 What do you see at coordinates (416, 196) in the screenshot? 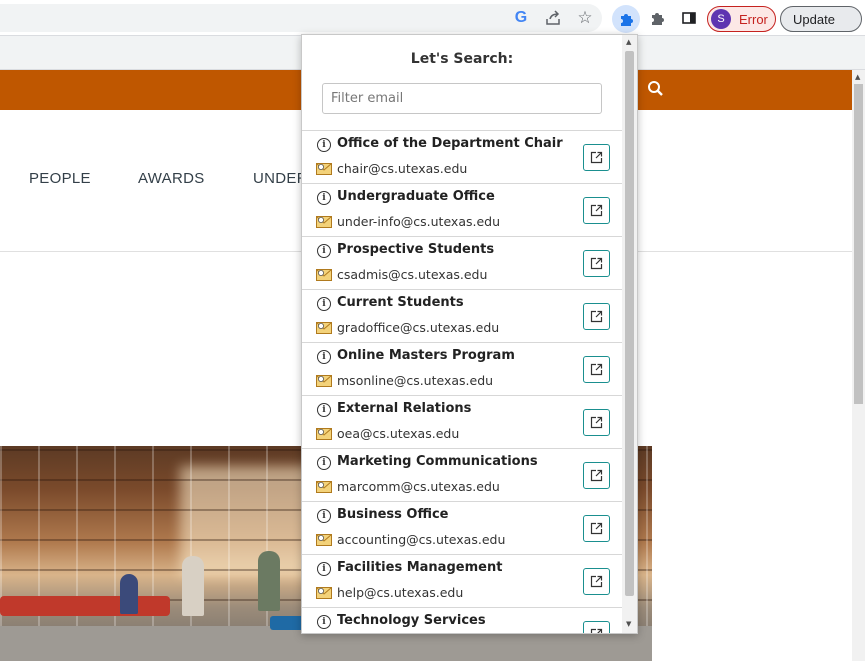
I see `contact-name: Undergraduate Office` at bounding box center [416, 196].